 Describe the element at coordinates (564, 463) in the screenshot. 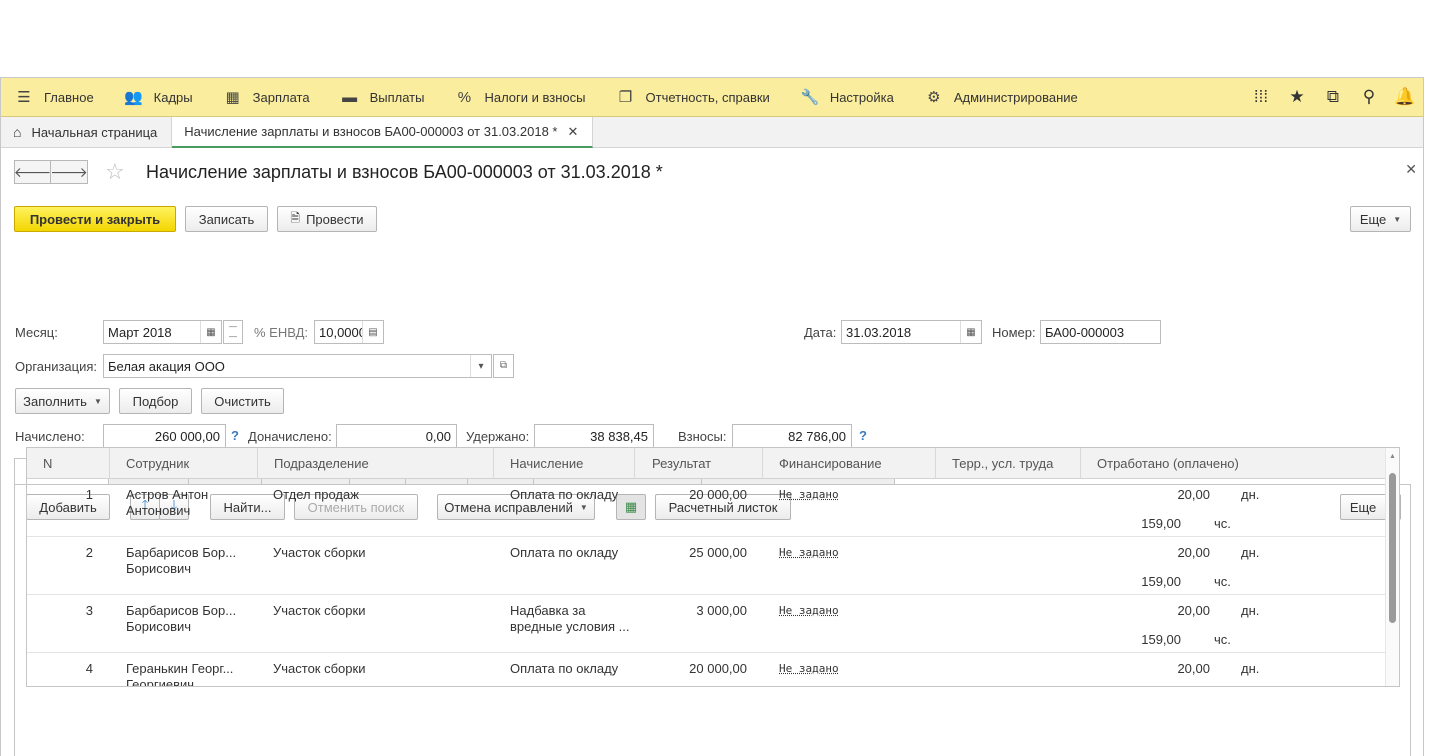

I see `column-header-accrual: Начисление` at that location.